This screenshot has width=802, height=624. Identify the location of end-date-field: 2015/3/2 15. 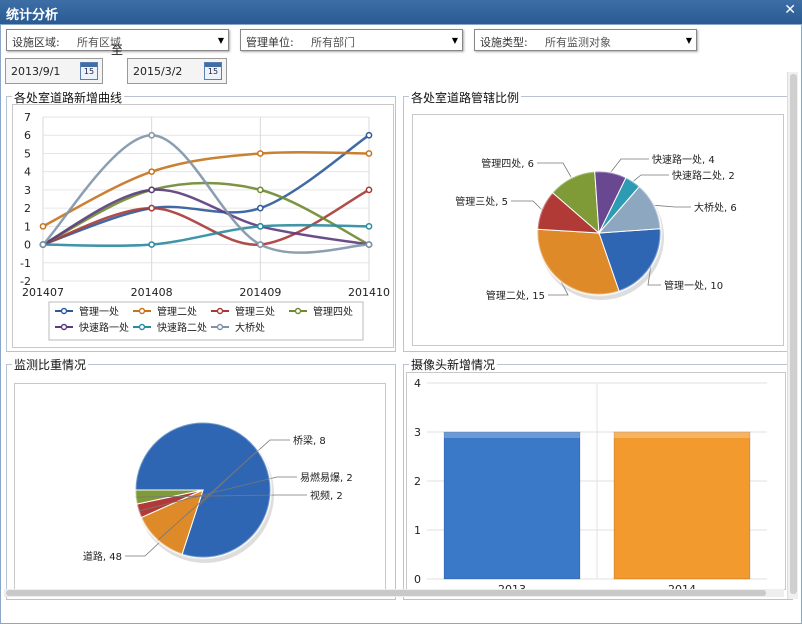
(177, 71).